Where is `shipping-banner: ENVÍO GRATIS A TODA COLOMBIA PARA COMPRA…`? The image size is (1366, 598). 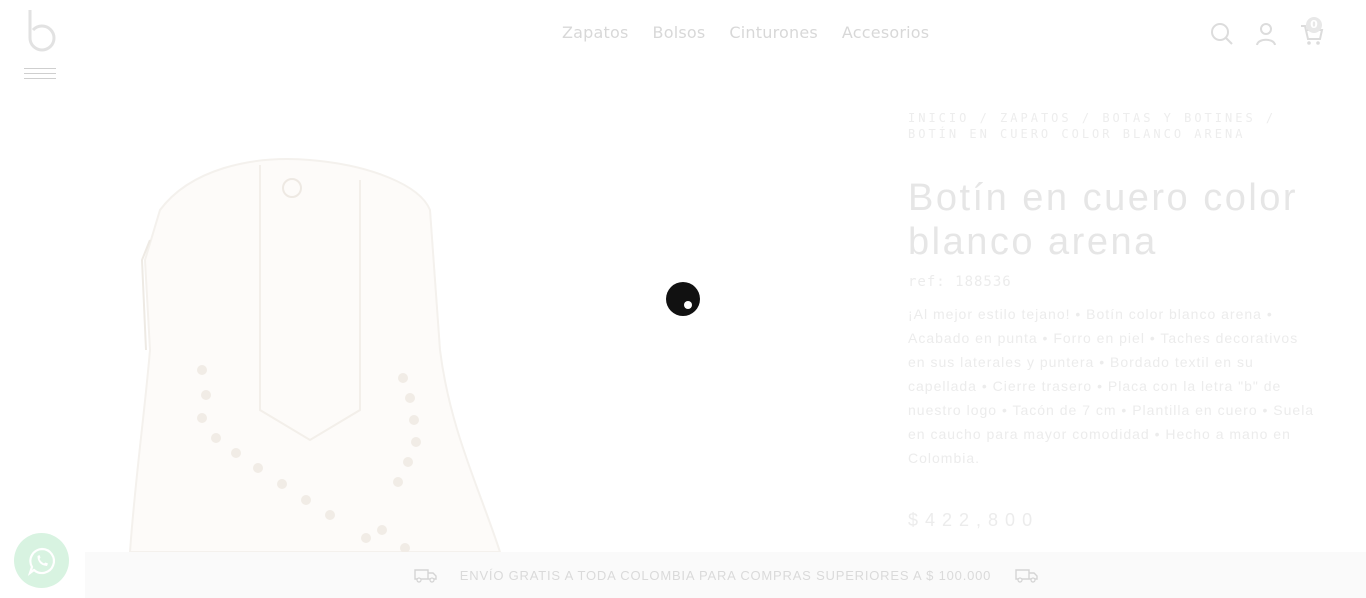 shipping-banner: ENVÍO GRATIS A TODA COLOMBIA PARA COMPRA… is located at coordinates (725, 575).